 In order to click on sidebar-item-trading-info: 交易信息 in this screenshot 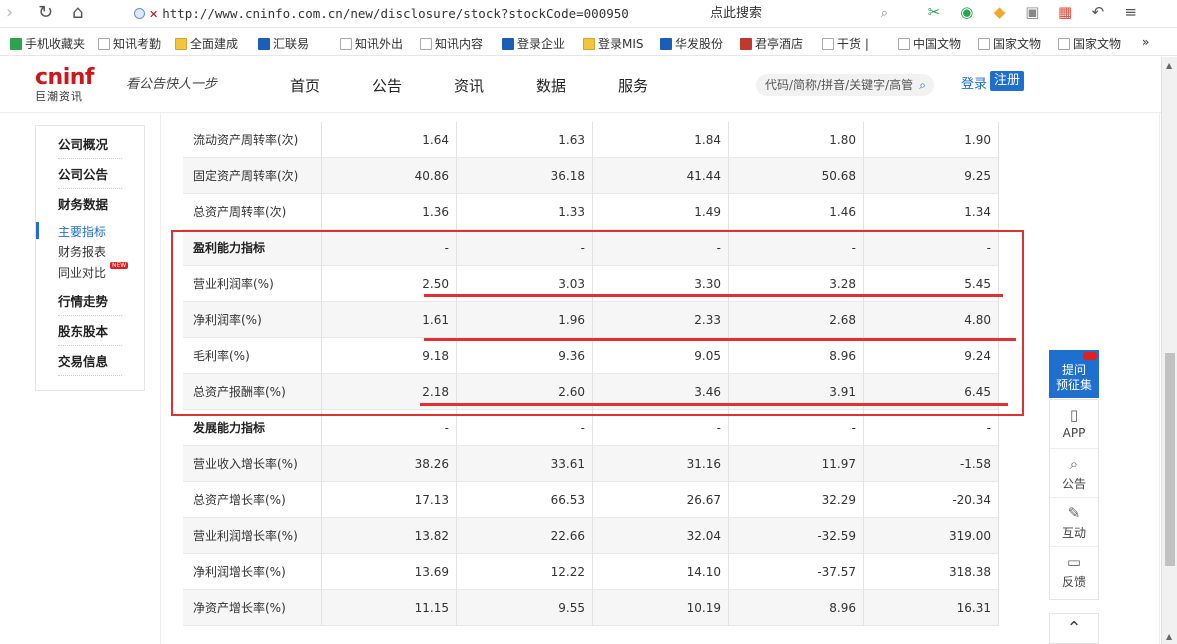, I will do `click(90, 363)`.